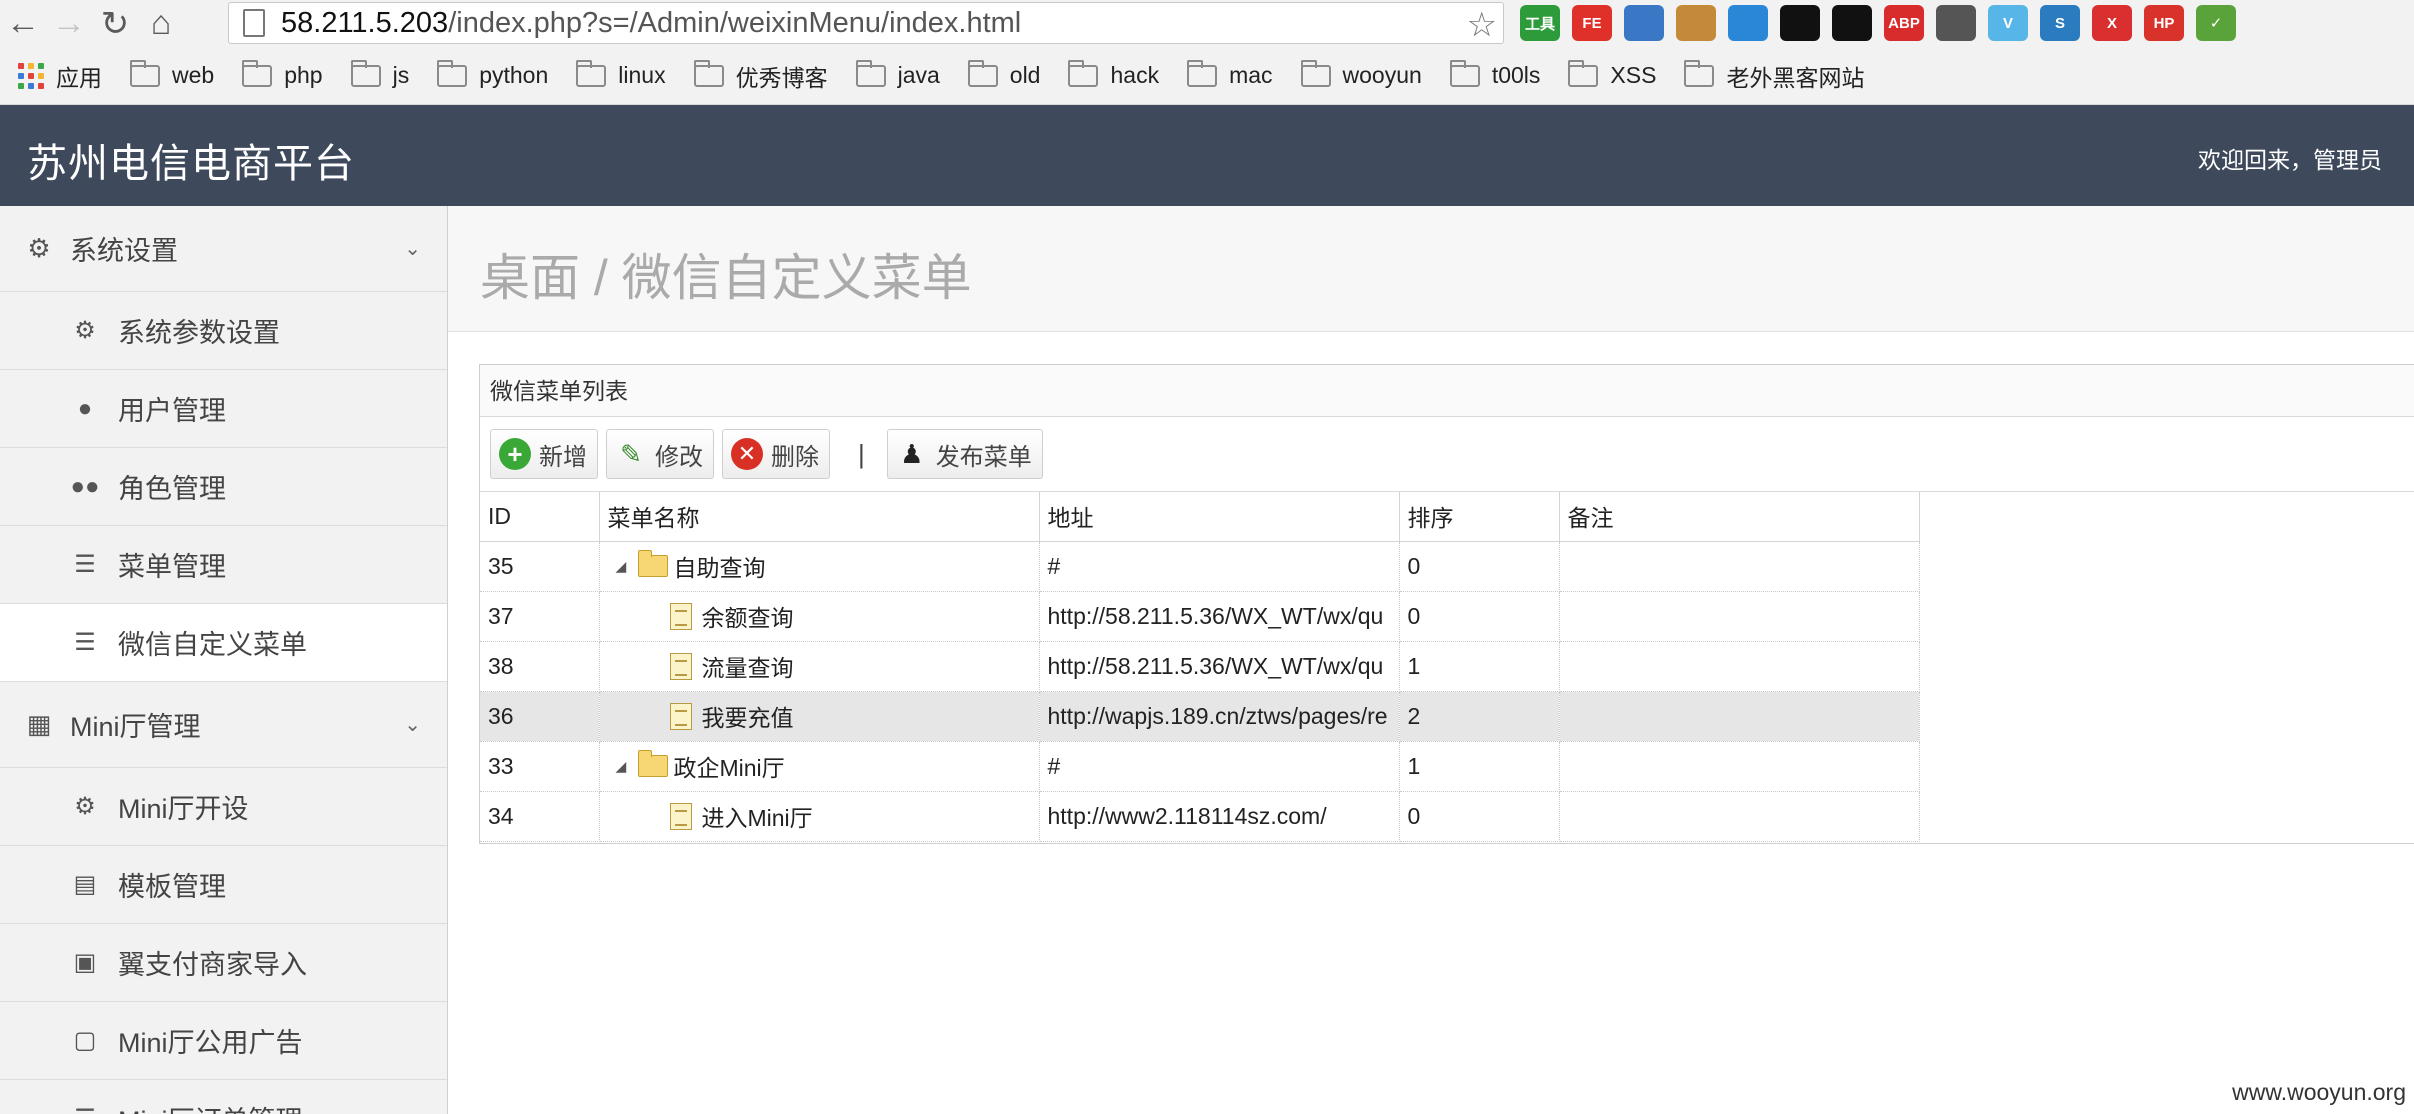 The height and width of the screenshot is (1114, 2414). Describe the element at coordinates (2164, 23) in the screenshot. I see `hp-icon: HP` at that location.